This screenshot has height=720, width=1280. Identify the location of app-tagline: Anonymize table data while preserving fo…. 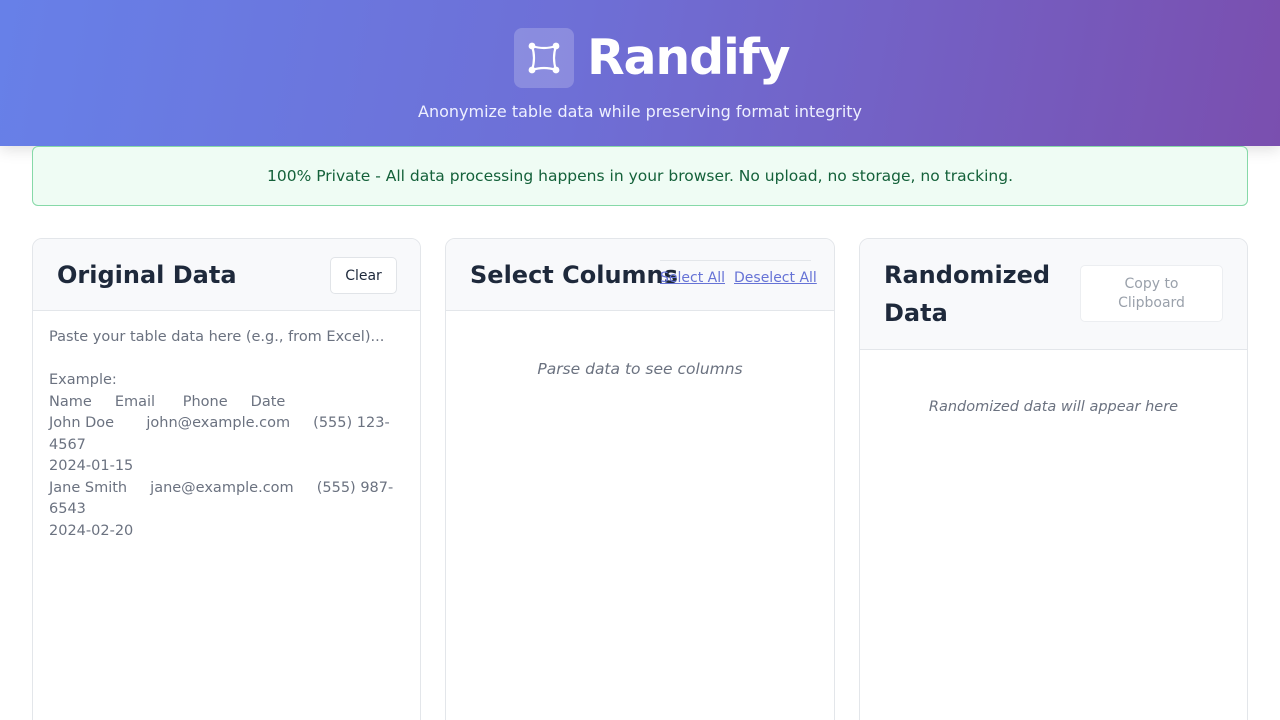
(640, 111).